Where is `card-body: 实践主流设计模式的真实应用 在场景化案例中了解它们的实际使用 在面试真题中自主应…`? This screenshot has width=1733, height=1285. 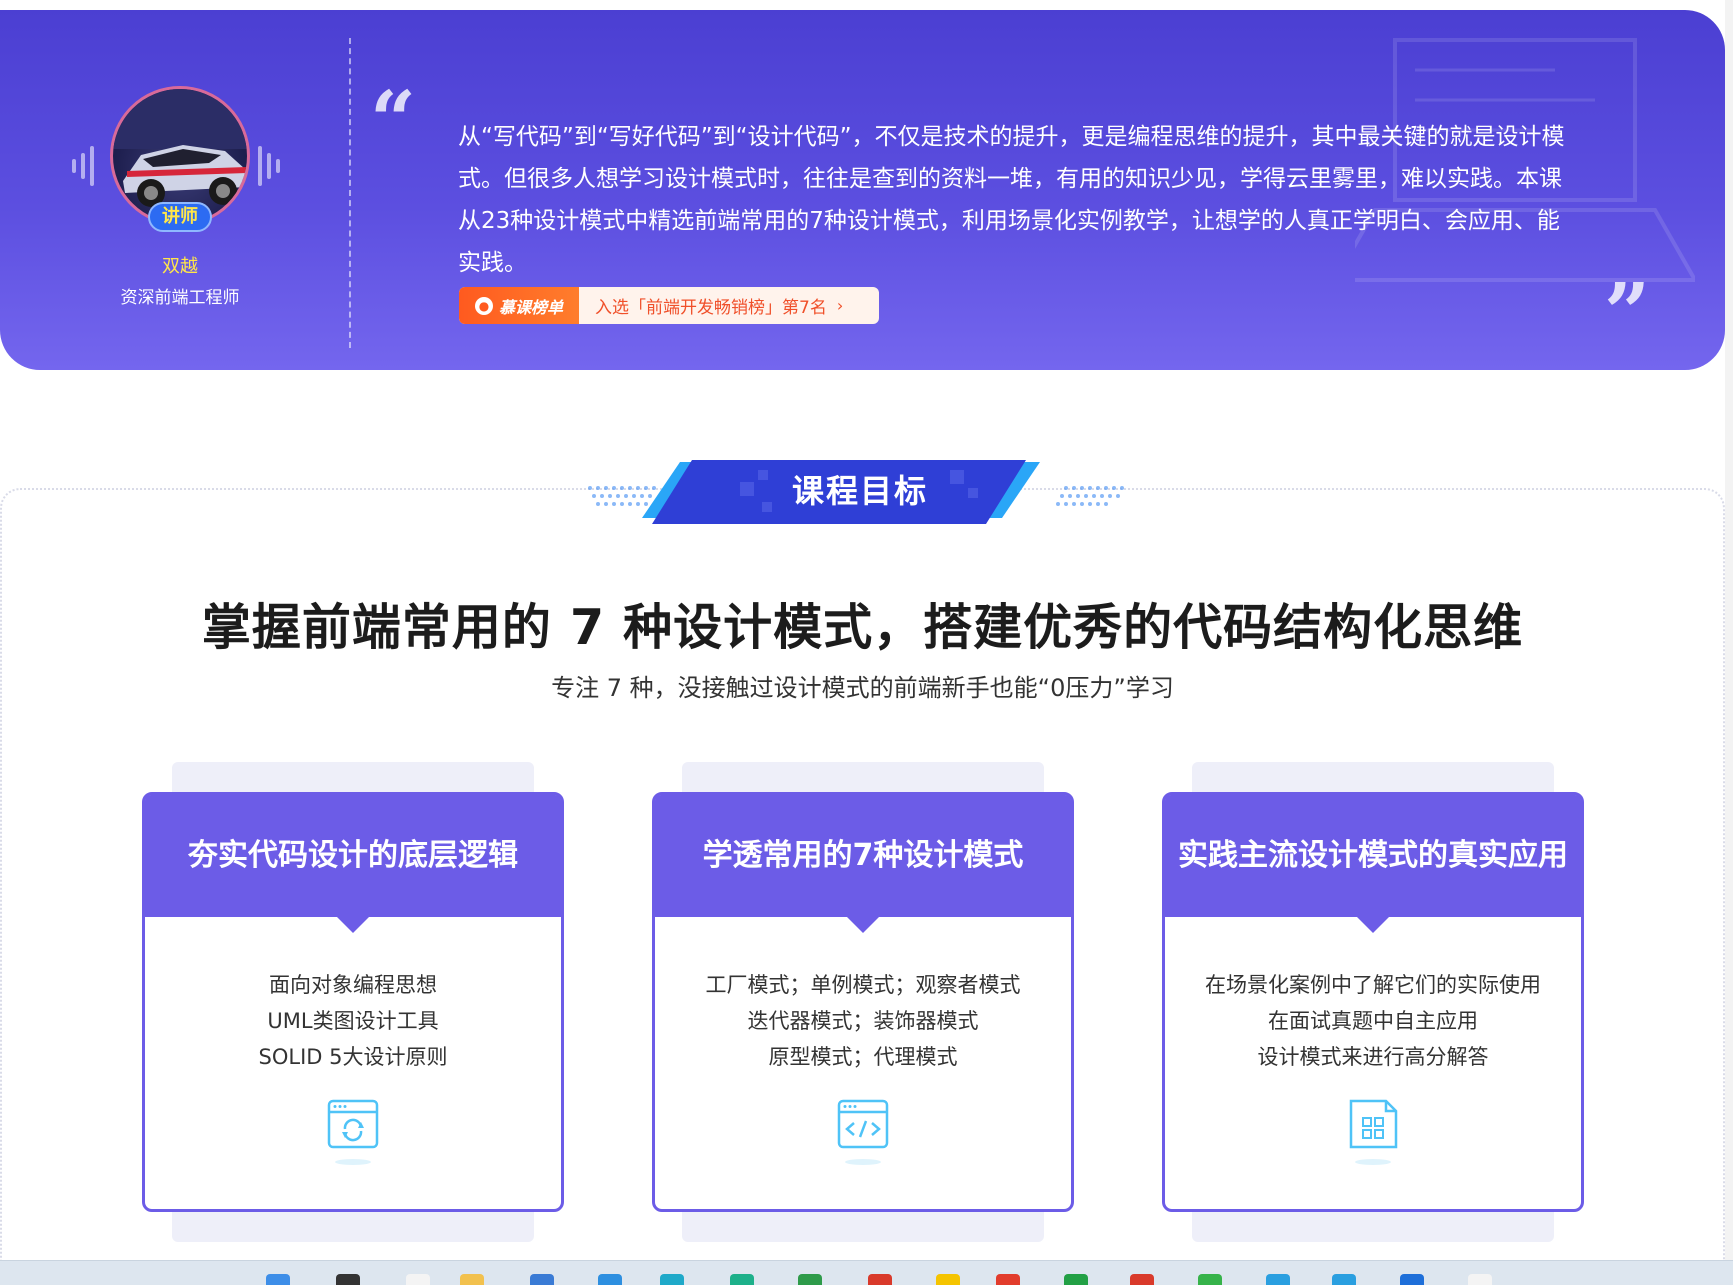 card-body: 实践主流设计模式的真实应用 在场景化案例中了解它们的实际使用 在面试真题中自主应… is located at coordinates (1373, 1002).